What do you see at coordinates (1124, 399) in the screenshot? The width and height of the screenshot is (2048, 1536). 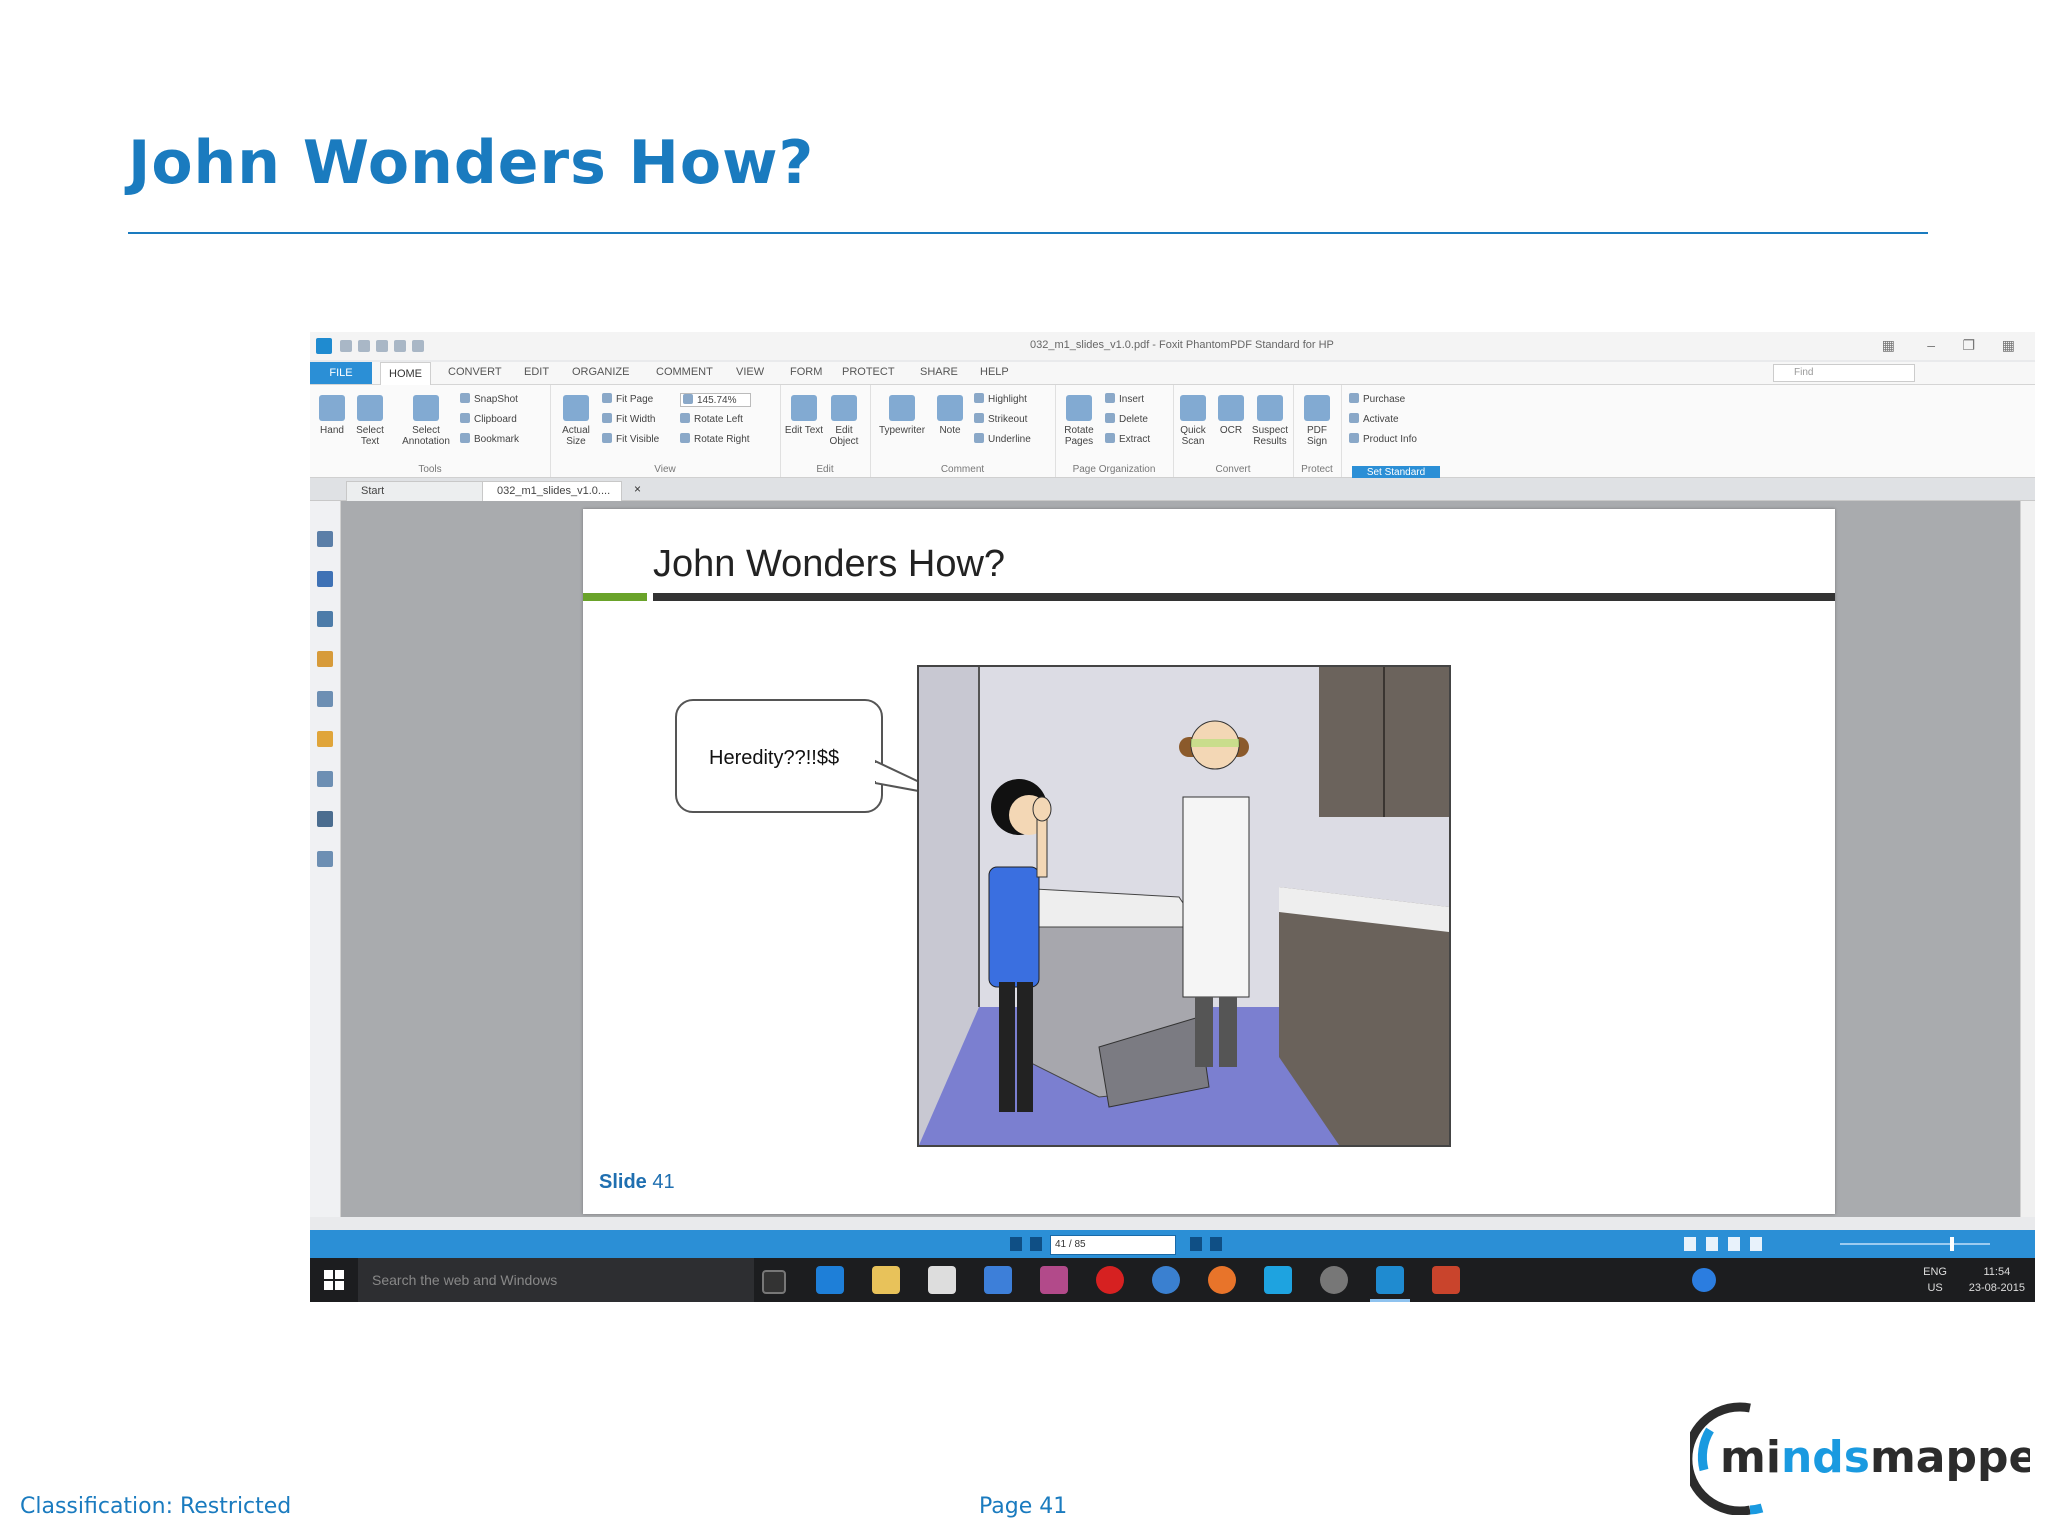 I see `insert-button: Insert` at bounding box center [1124, 399].